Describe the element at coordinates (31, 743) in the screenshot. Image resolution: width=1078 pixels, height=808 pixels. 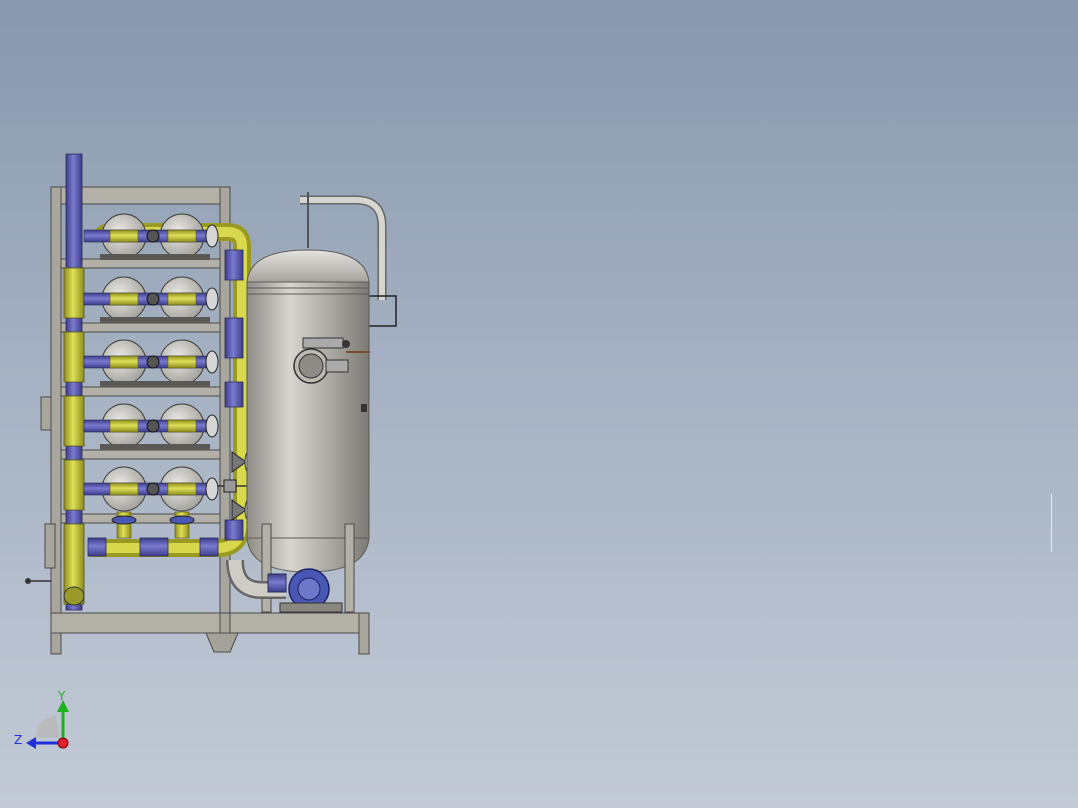
I see `triad-z-arrow` at that location.